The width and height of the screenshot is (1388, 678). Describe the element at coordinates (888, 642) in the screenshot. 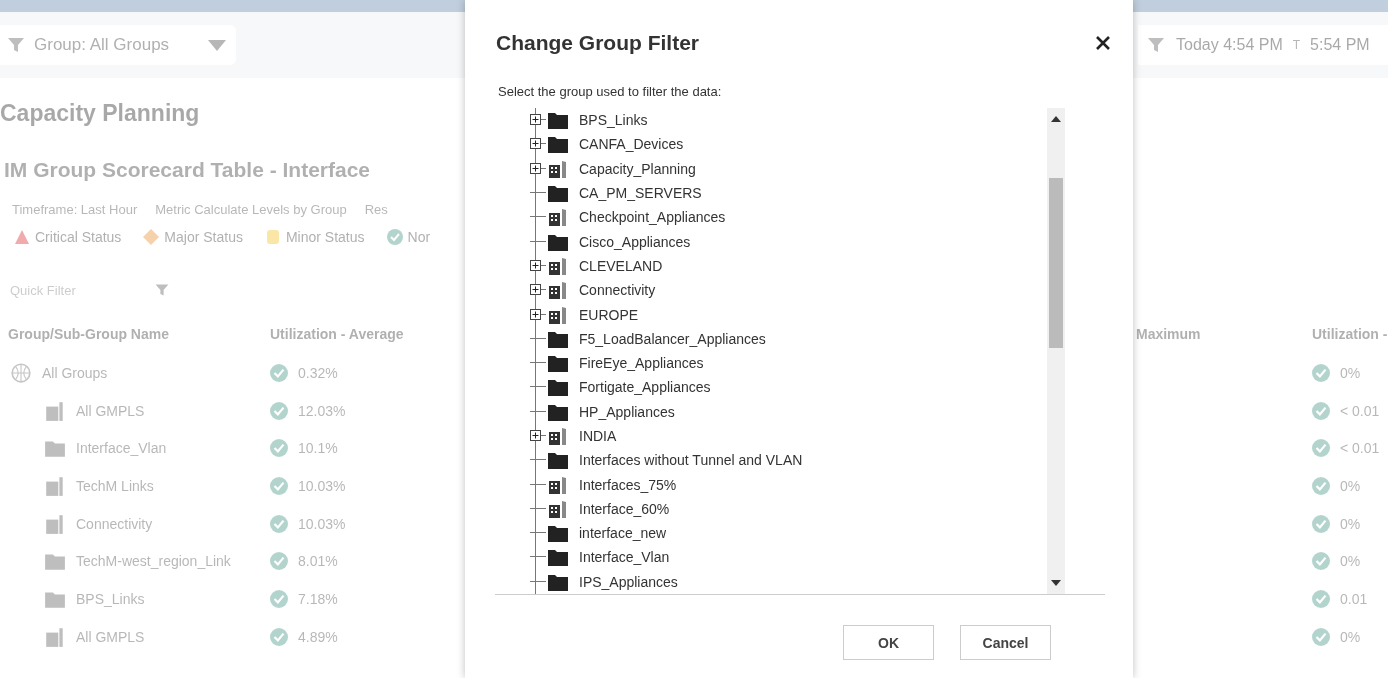

I see `ok-button: OK` at that location.